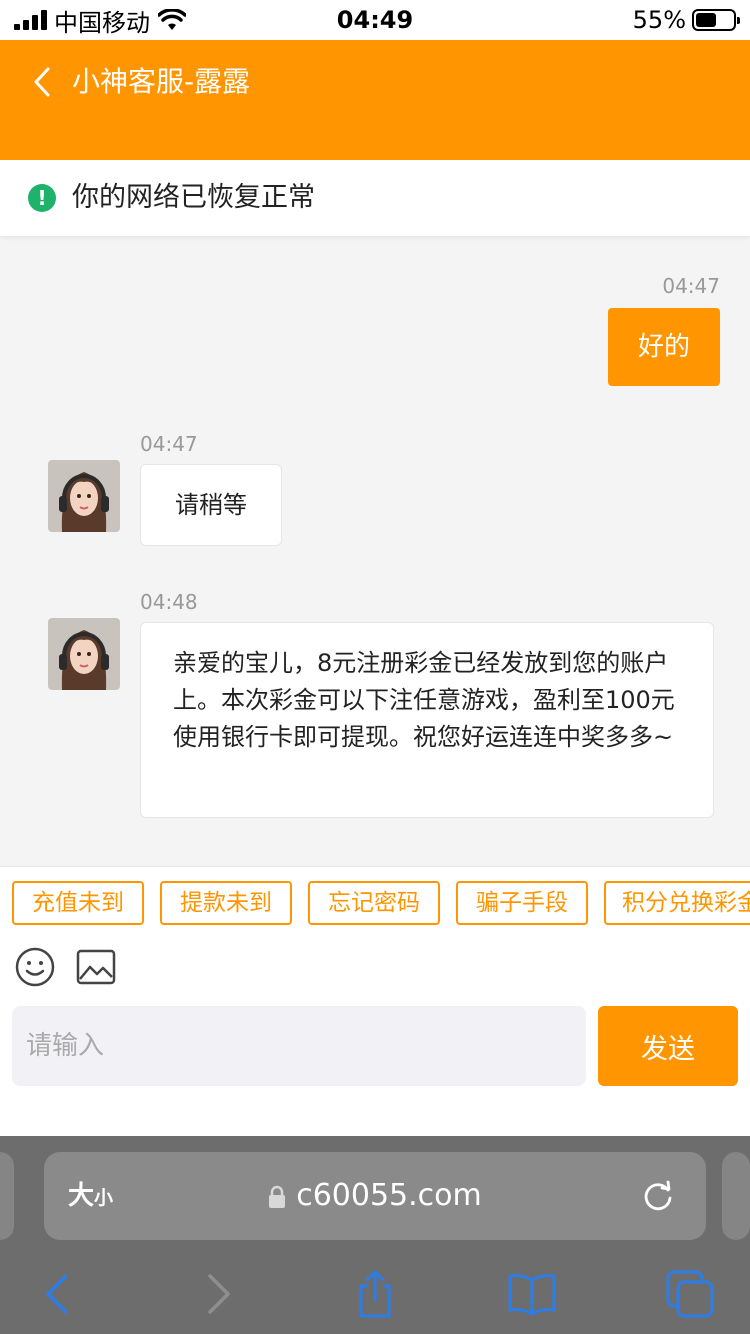 The width and height of the screenshot is (750, 1334). What do you see at coordinates (277, 1196) in the screenshot?
I see `lock-icon` at bounding box center [277, 1196].